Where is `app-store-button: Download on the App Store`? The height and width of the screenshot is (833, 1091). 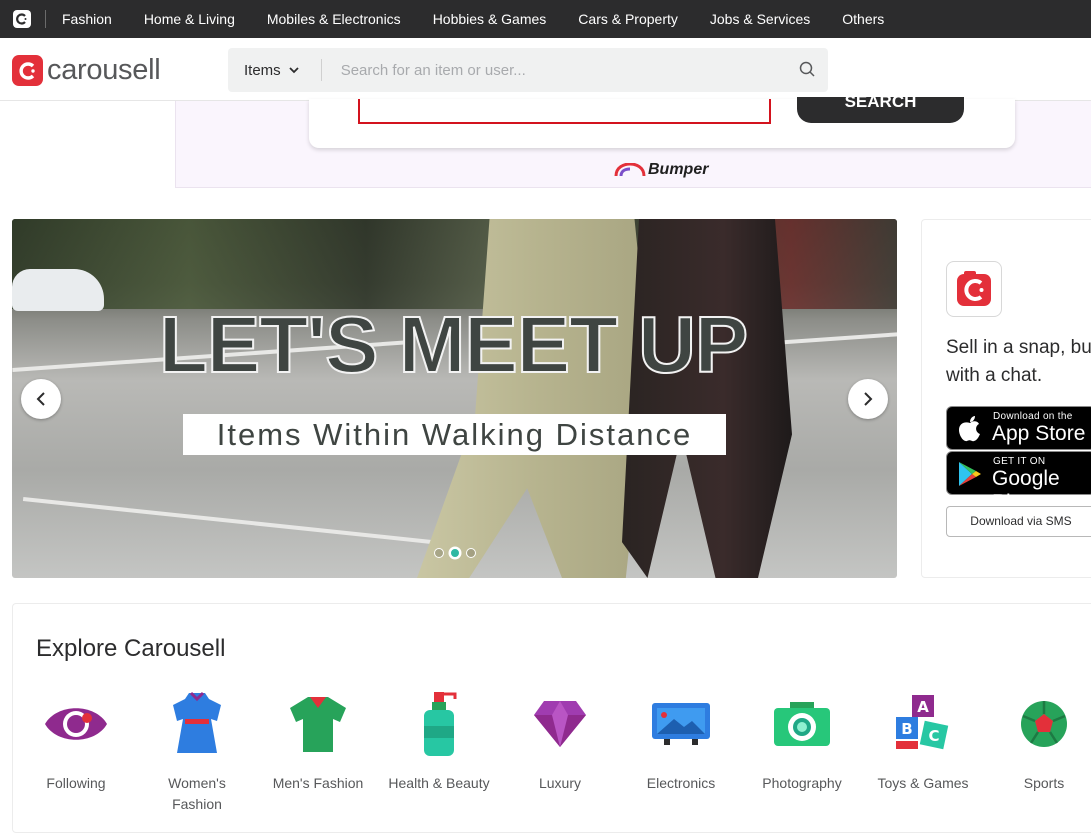 app-store-button: Download on the App Store is located at coordinates (1018, 428).